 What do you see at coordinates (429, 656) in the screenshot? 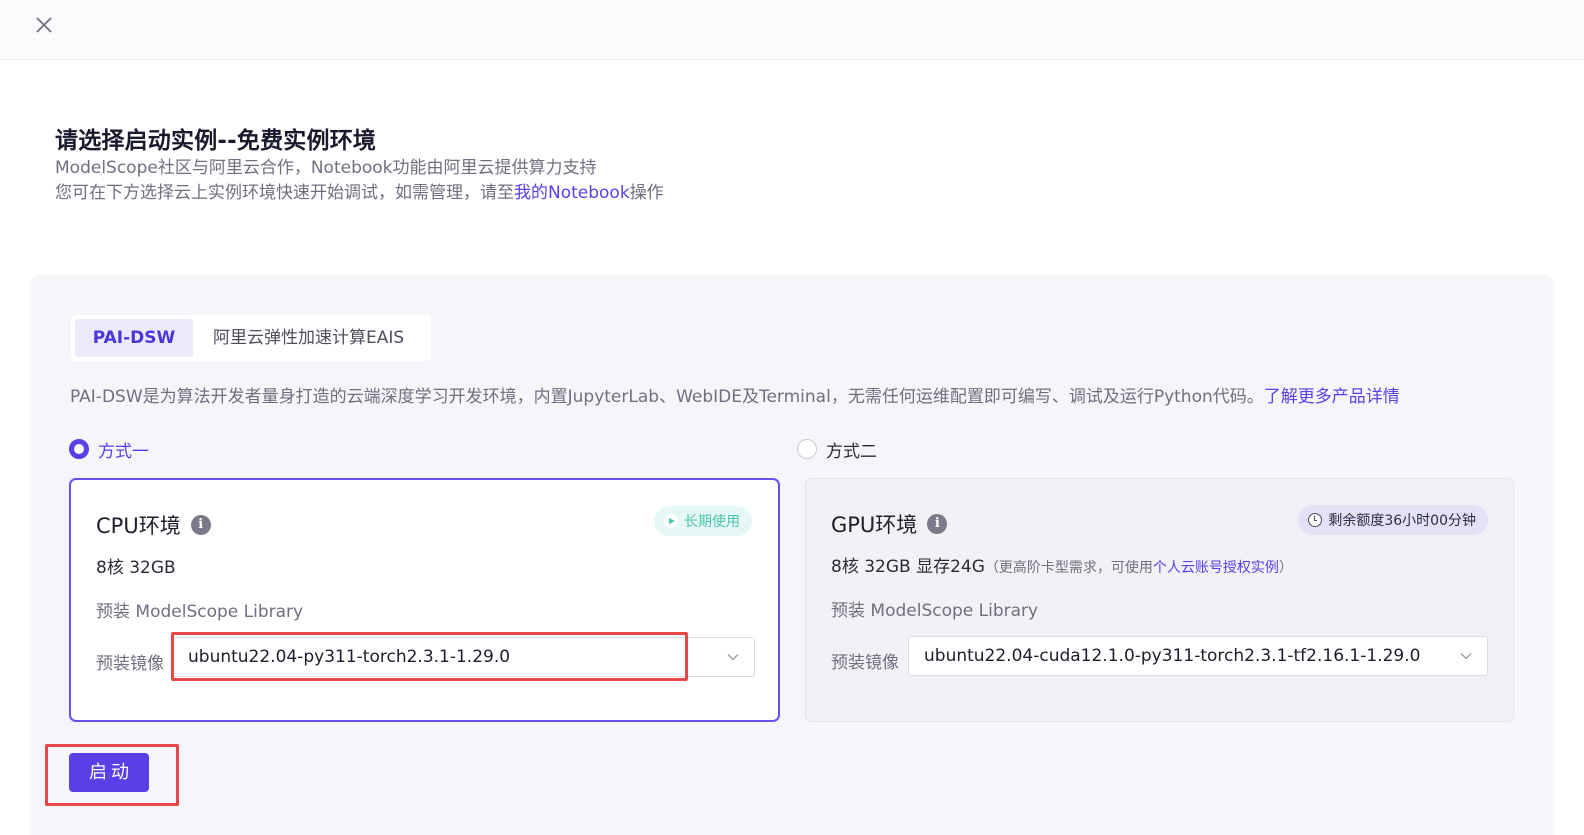
I see `image-select-highlight` at bounding box center [429, 656].